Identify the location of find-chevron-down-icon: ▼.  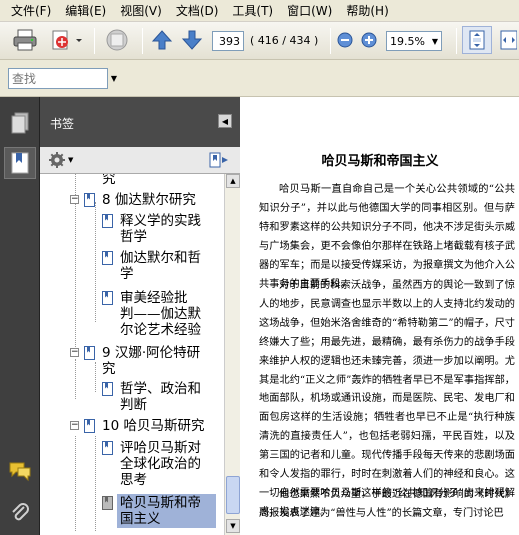
(114, 78).